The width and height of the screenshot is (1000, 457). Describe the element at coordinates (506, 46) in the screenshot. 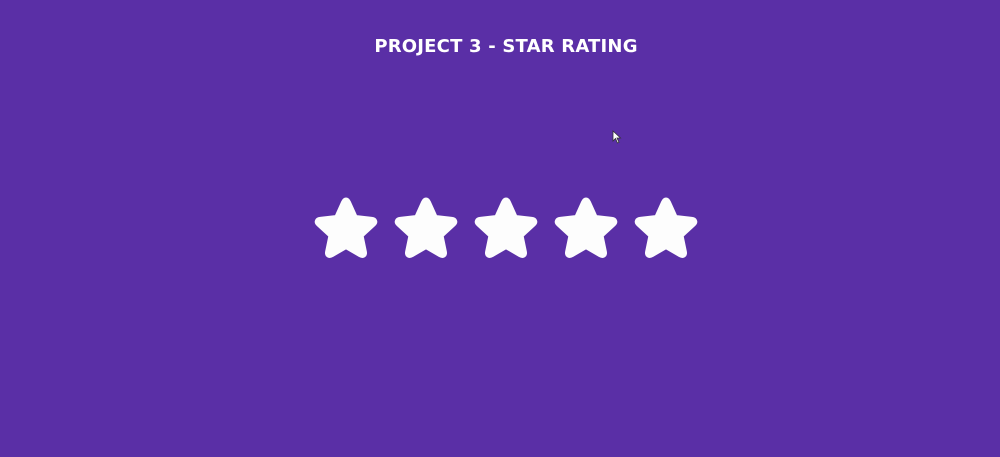

I see `page-title: PROJECT 3 - STAR RATING` at that location.